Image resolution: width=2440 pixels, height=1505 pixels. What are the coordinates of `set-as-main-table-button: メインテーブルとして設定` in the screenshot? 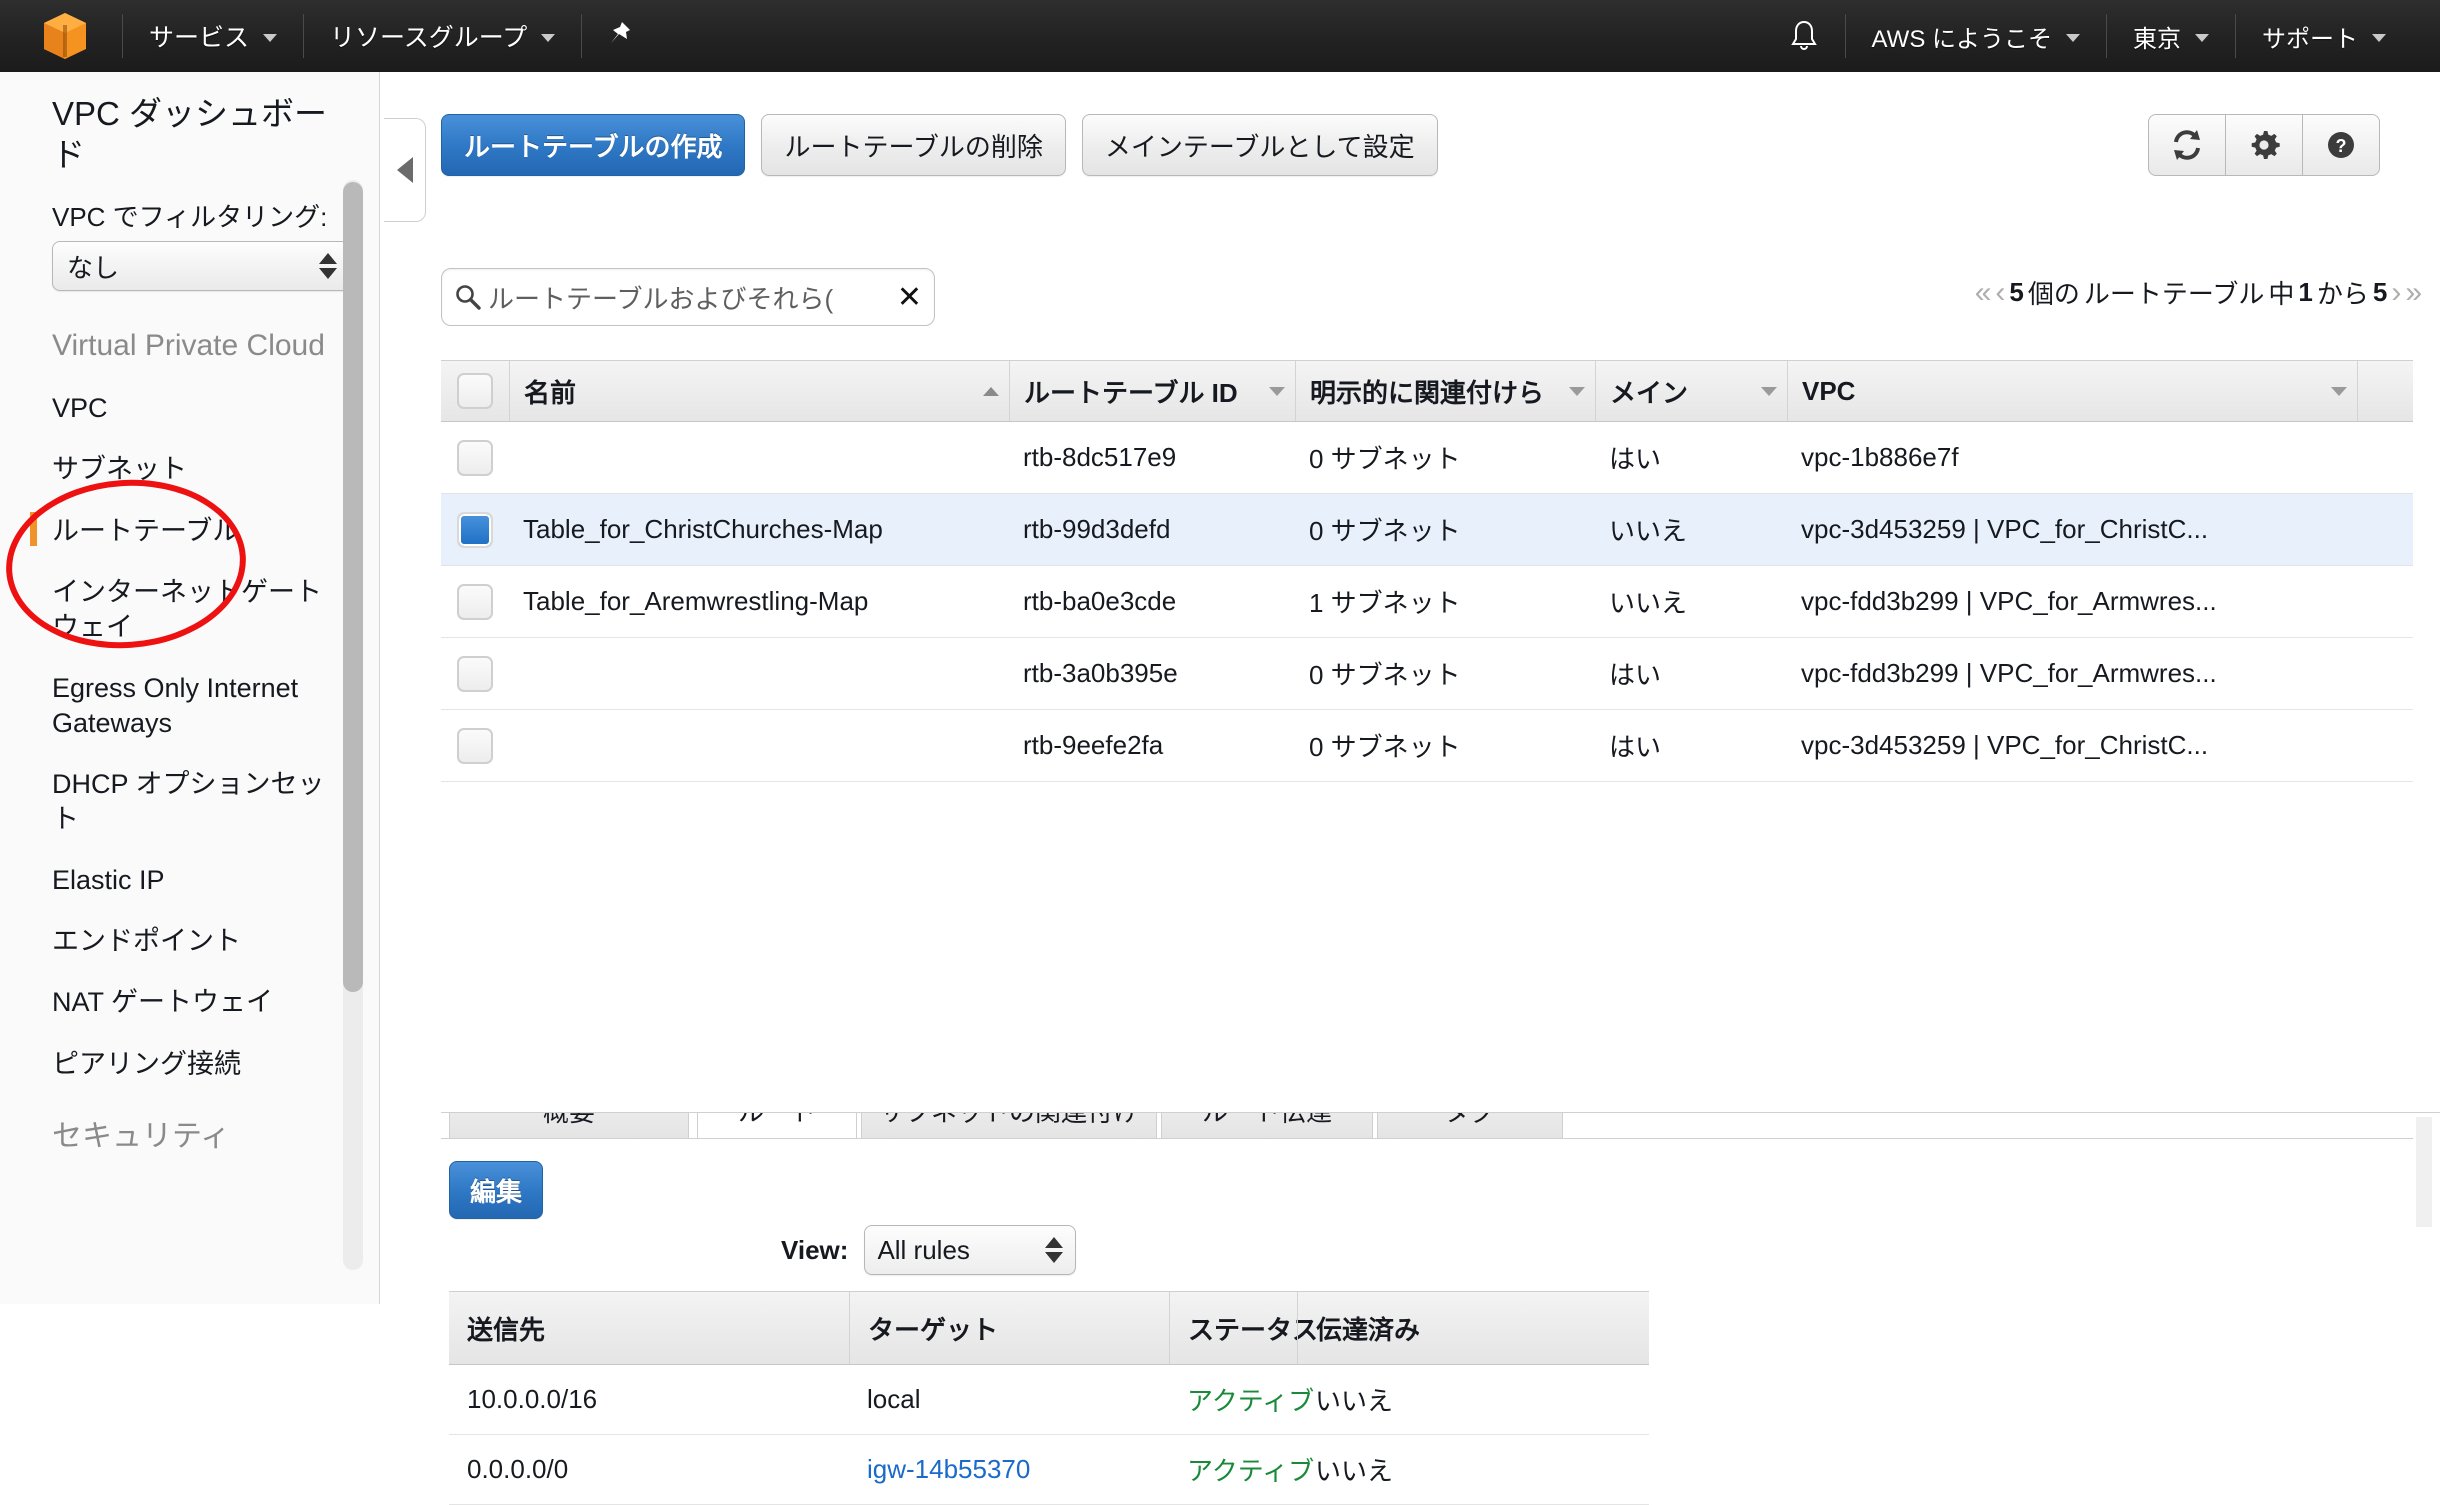 It's located at (1259, 145).